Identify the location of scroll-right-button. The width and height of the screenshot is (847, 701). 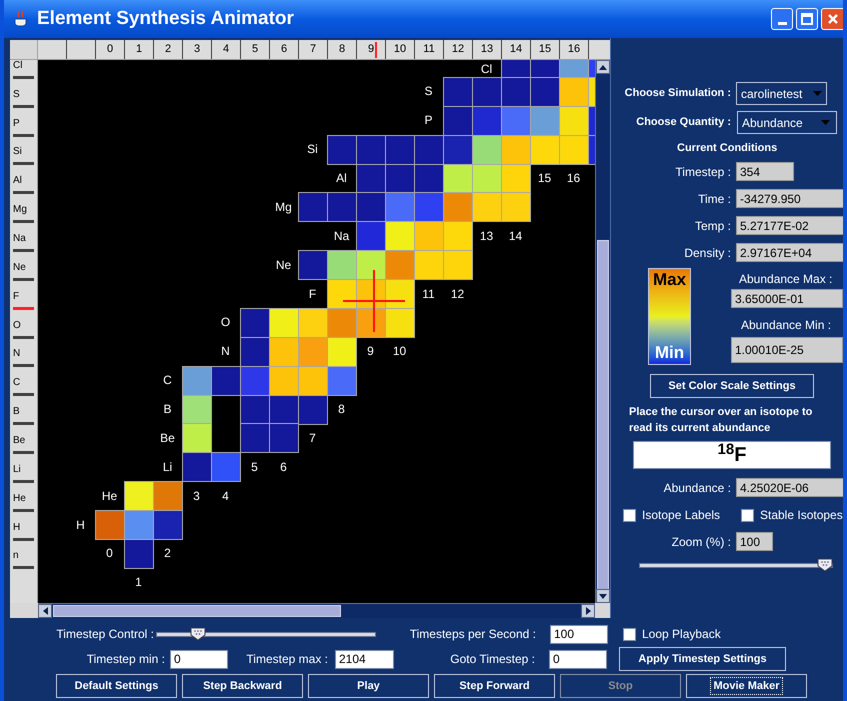
(588, 611).